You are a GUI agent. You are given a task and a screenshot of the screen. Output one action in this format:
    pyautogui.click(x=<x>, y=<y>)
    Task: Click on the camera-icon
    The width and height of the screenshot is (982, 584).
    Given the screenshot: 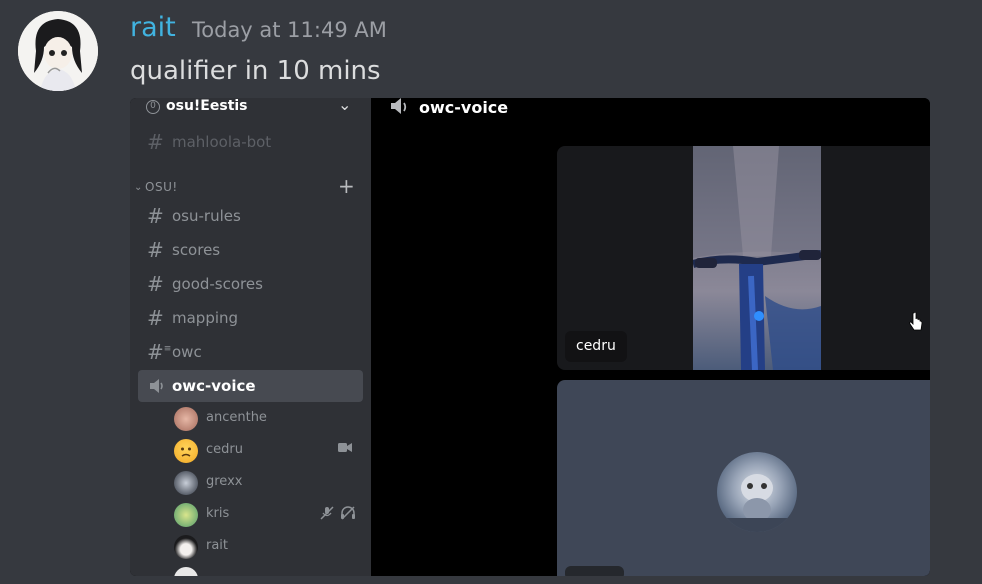 What is the action you would take?
    pyautogui.click(x=345, y=449)
    